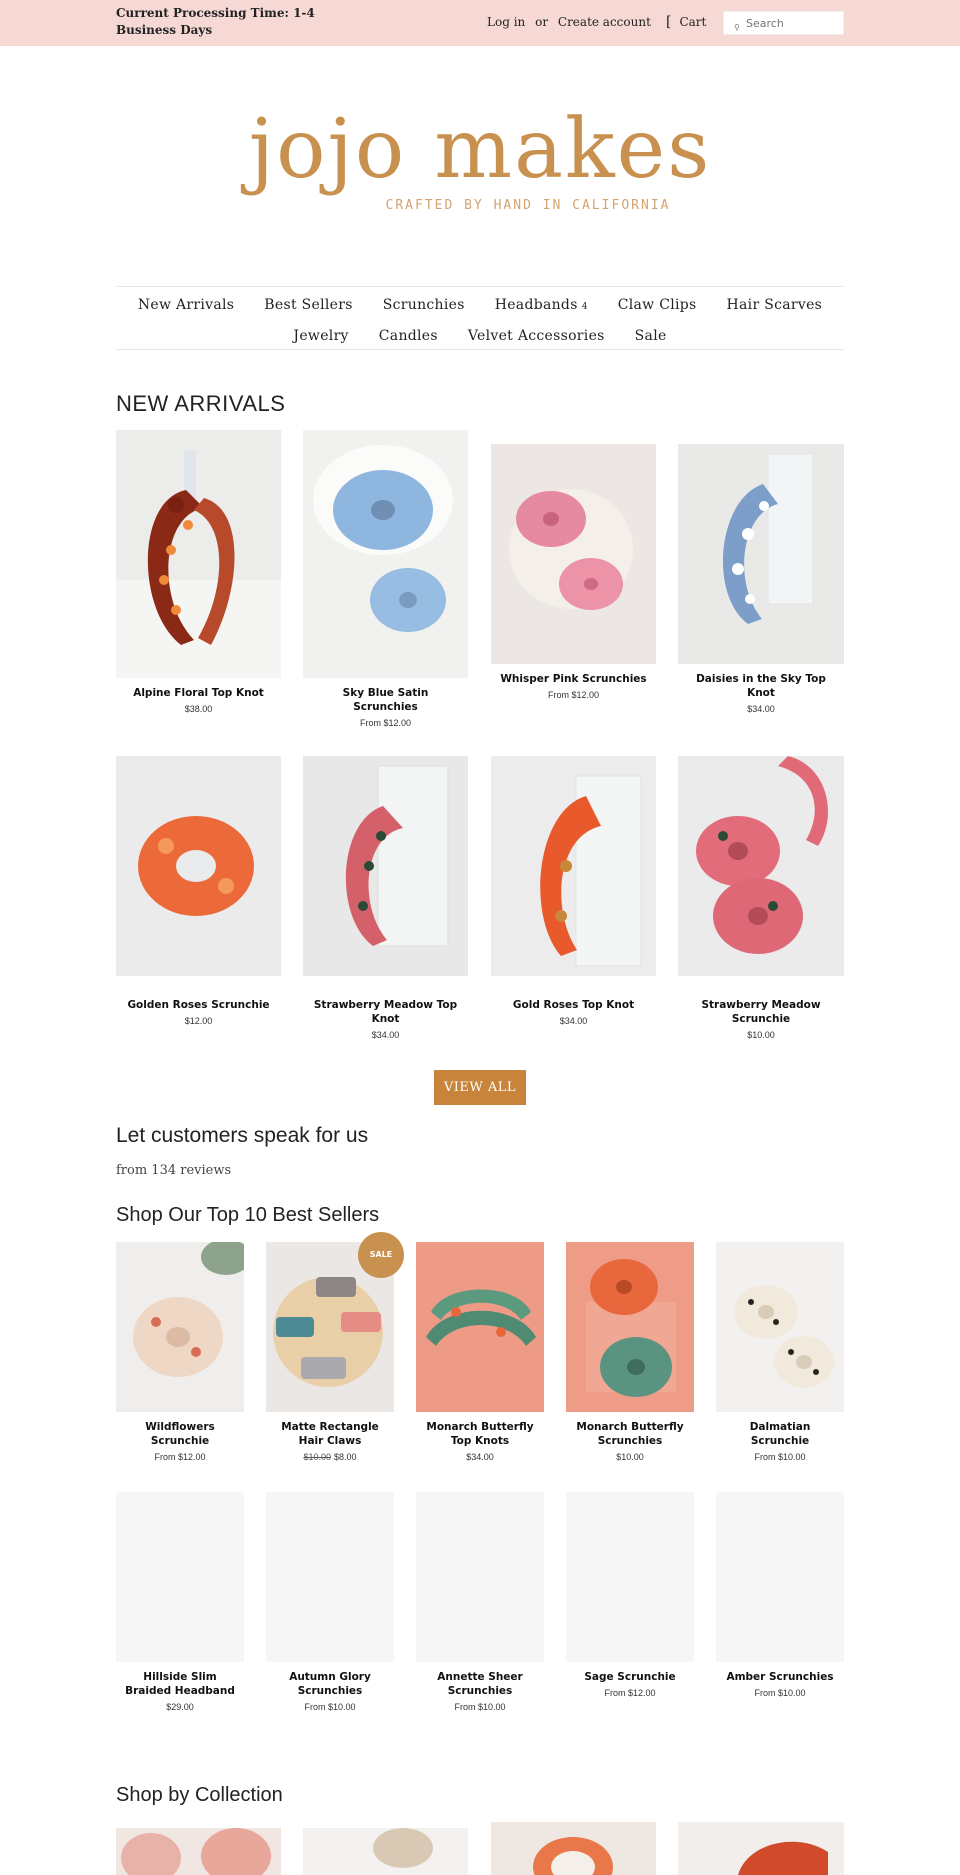 This screenshot has height=1875, width=960. I want to click on site-logo: jojo makes CRAFTED BY HAND IN CALIFORNIA, so click(480, 156).